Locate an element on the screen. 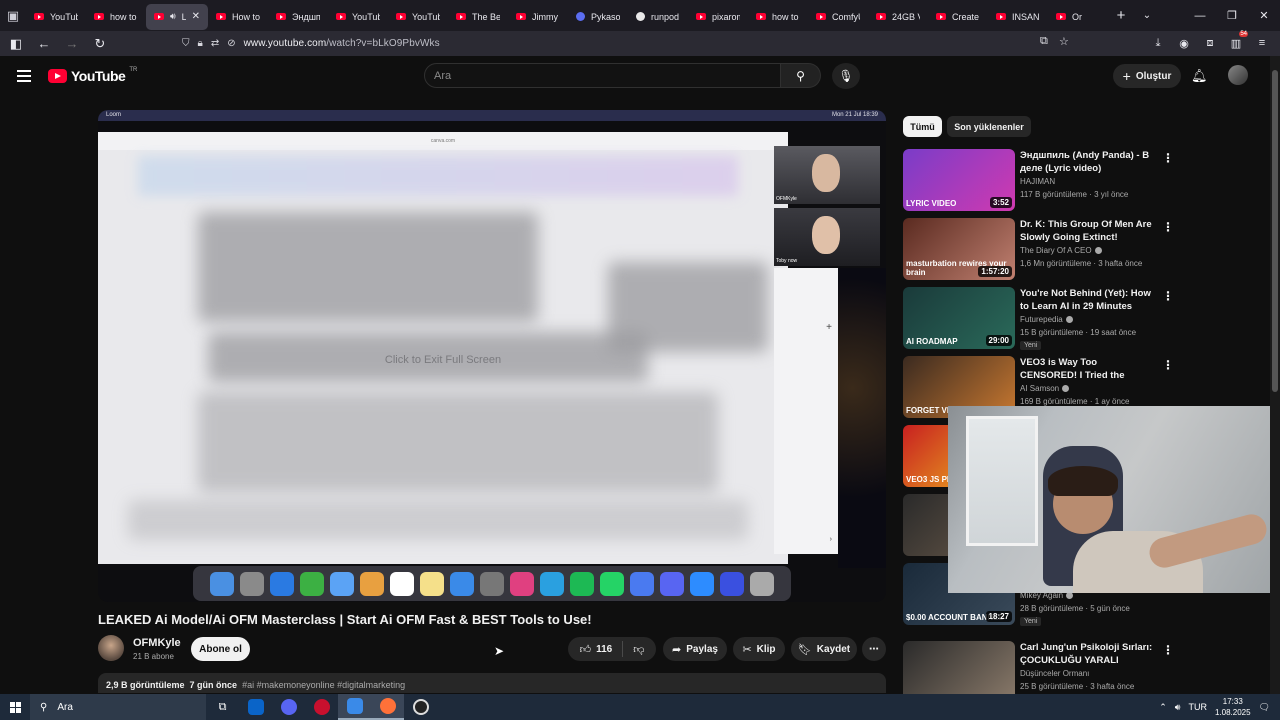 The image size is (1280, 720). list-all-tabs-icon: ⌄ is located at coordinates (1147, 15).